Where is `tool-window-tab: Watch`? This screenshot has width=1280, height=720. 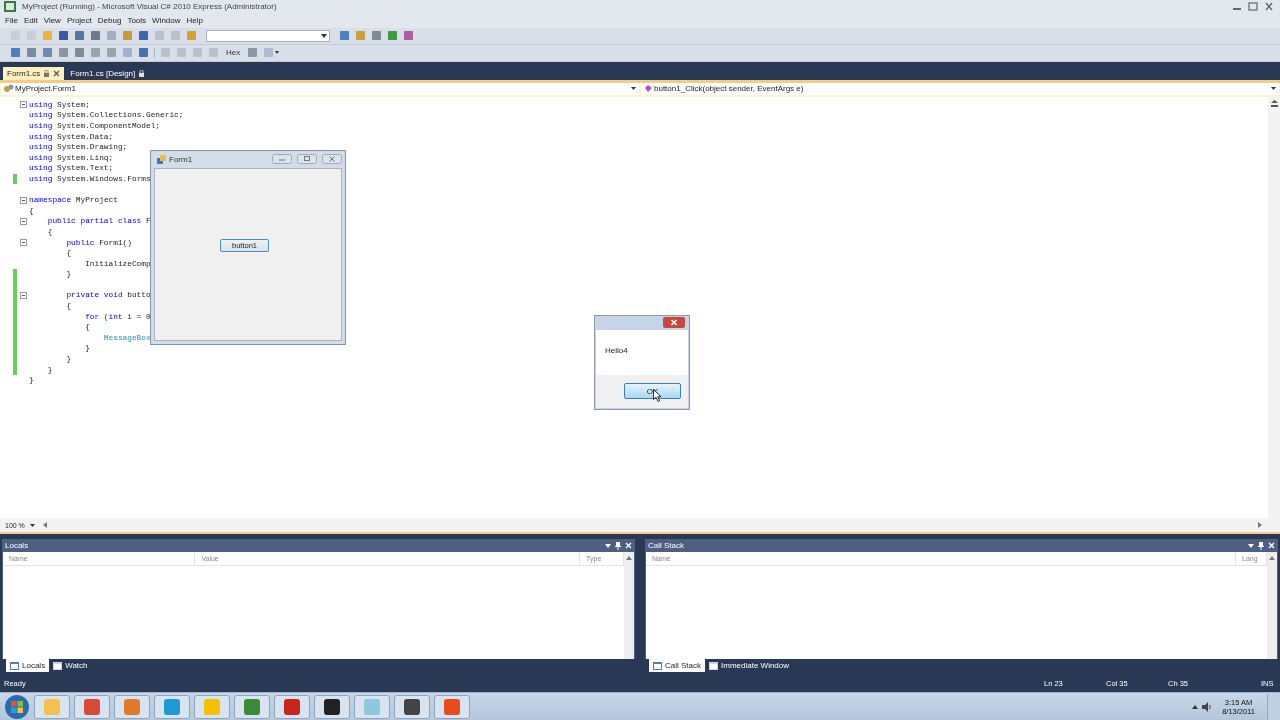 tool-window-tab: Watch is located at coordinates (70, 666).